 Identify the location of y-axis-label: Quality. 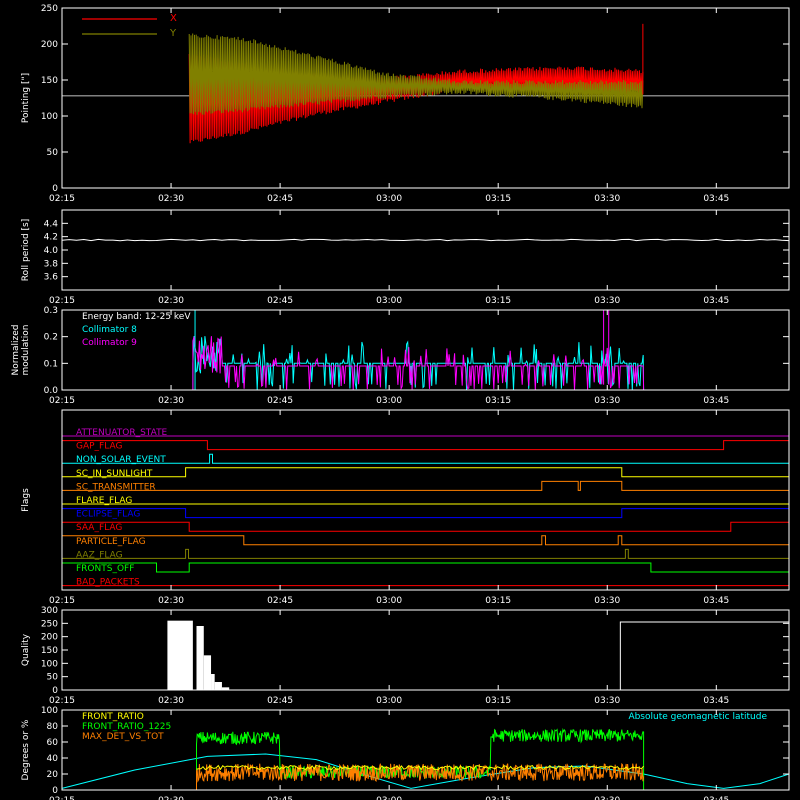
(26, 649).